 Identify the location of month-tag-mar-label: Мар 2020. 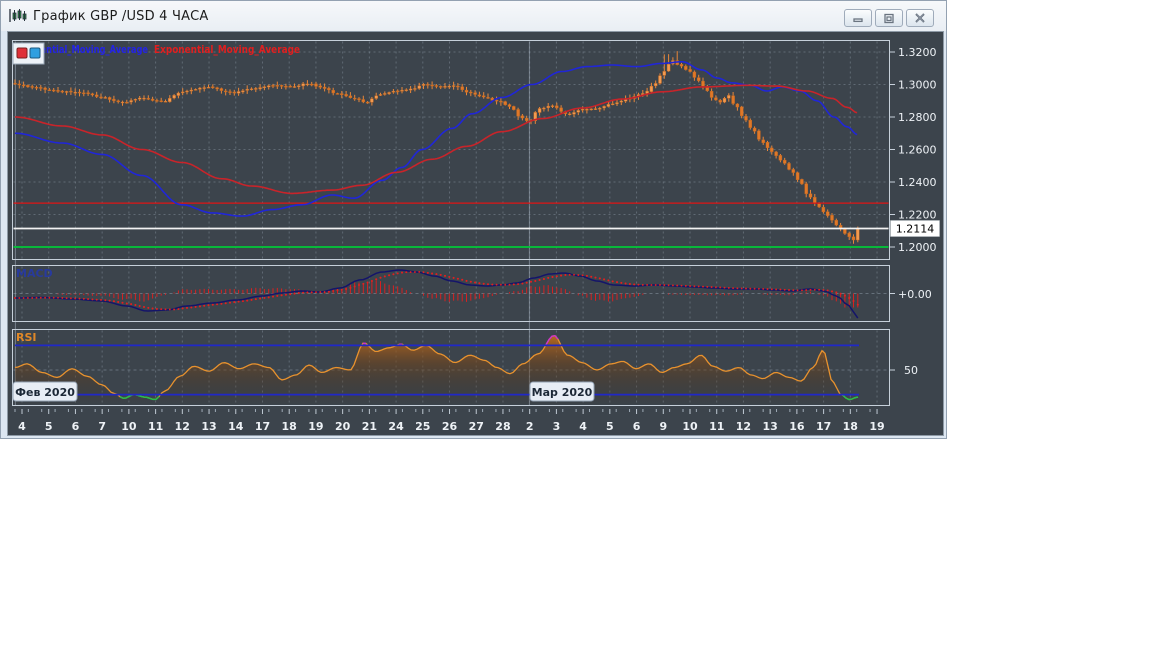
(562, 392).